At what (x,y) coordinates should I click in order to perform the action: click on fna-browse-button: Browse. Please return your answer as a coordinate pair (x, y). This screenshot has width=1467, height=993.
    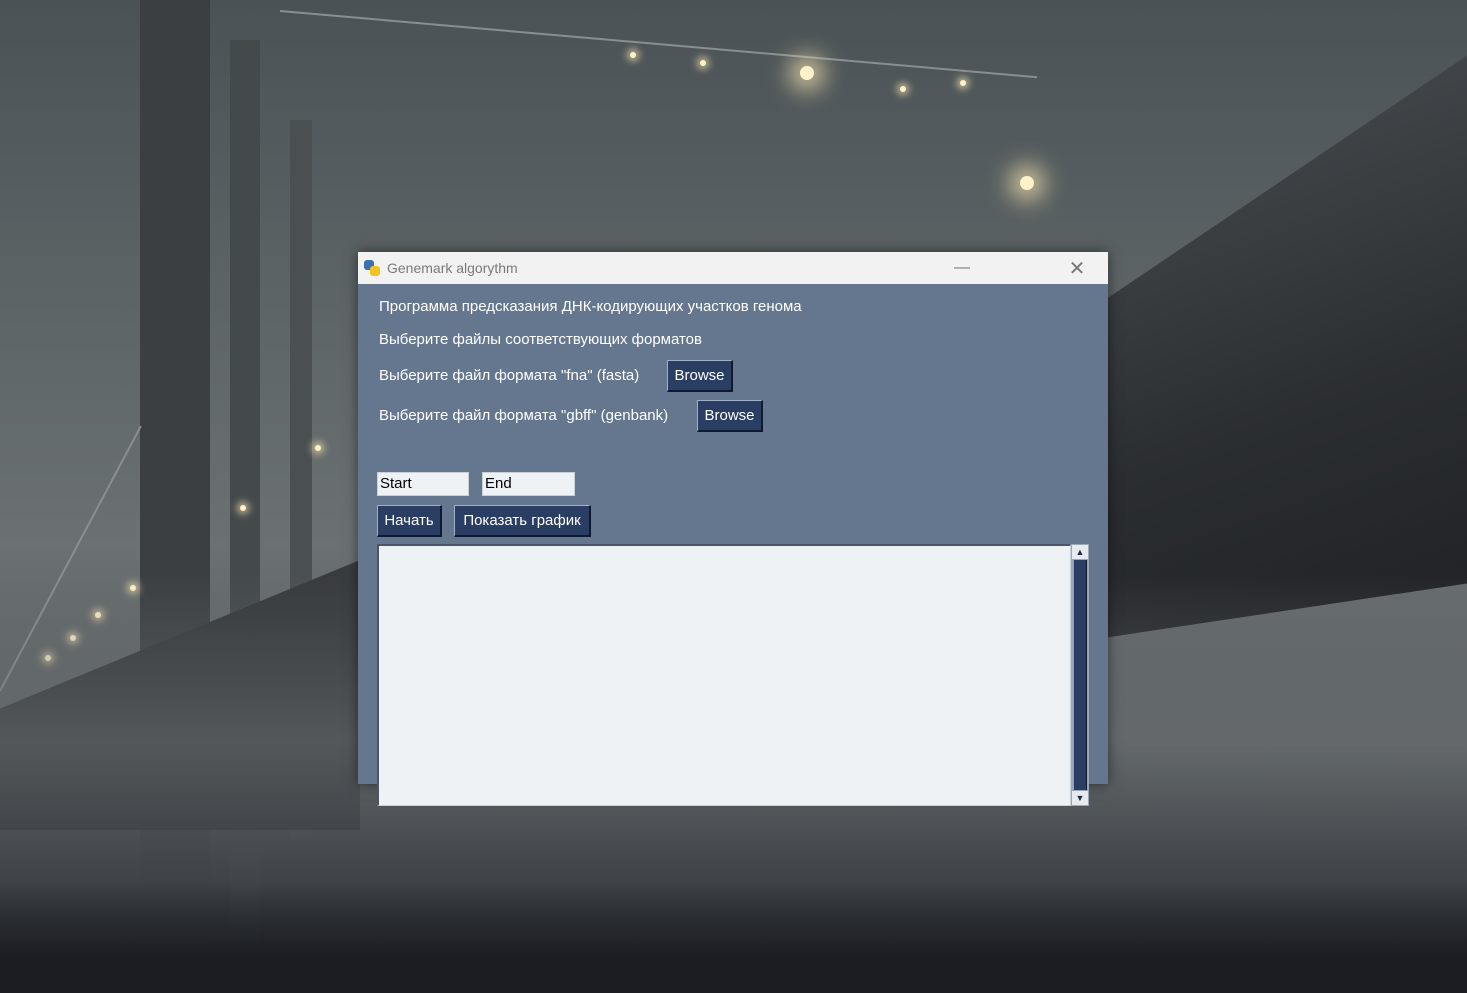
    Looking at the image, I should click on (700, 376).